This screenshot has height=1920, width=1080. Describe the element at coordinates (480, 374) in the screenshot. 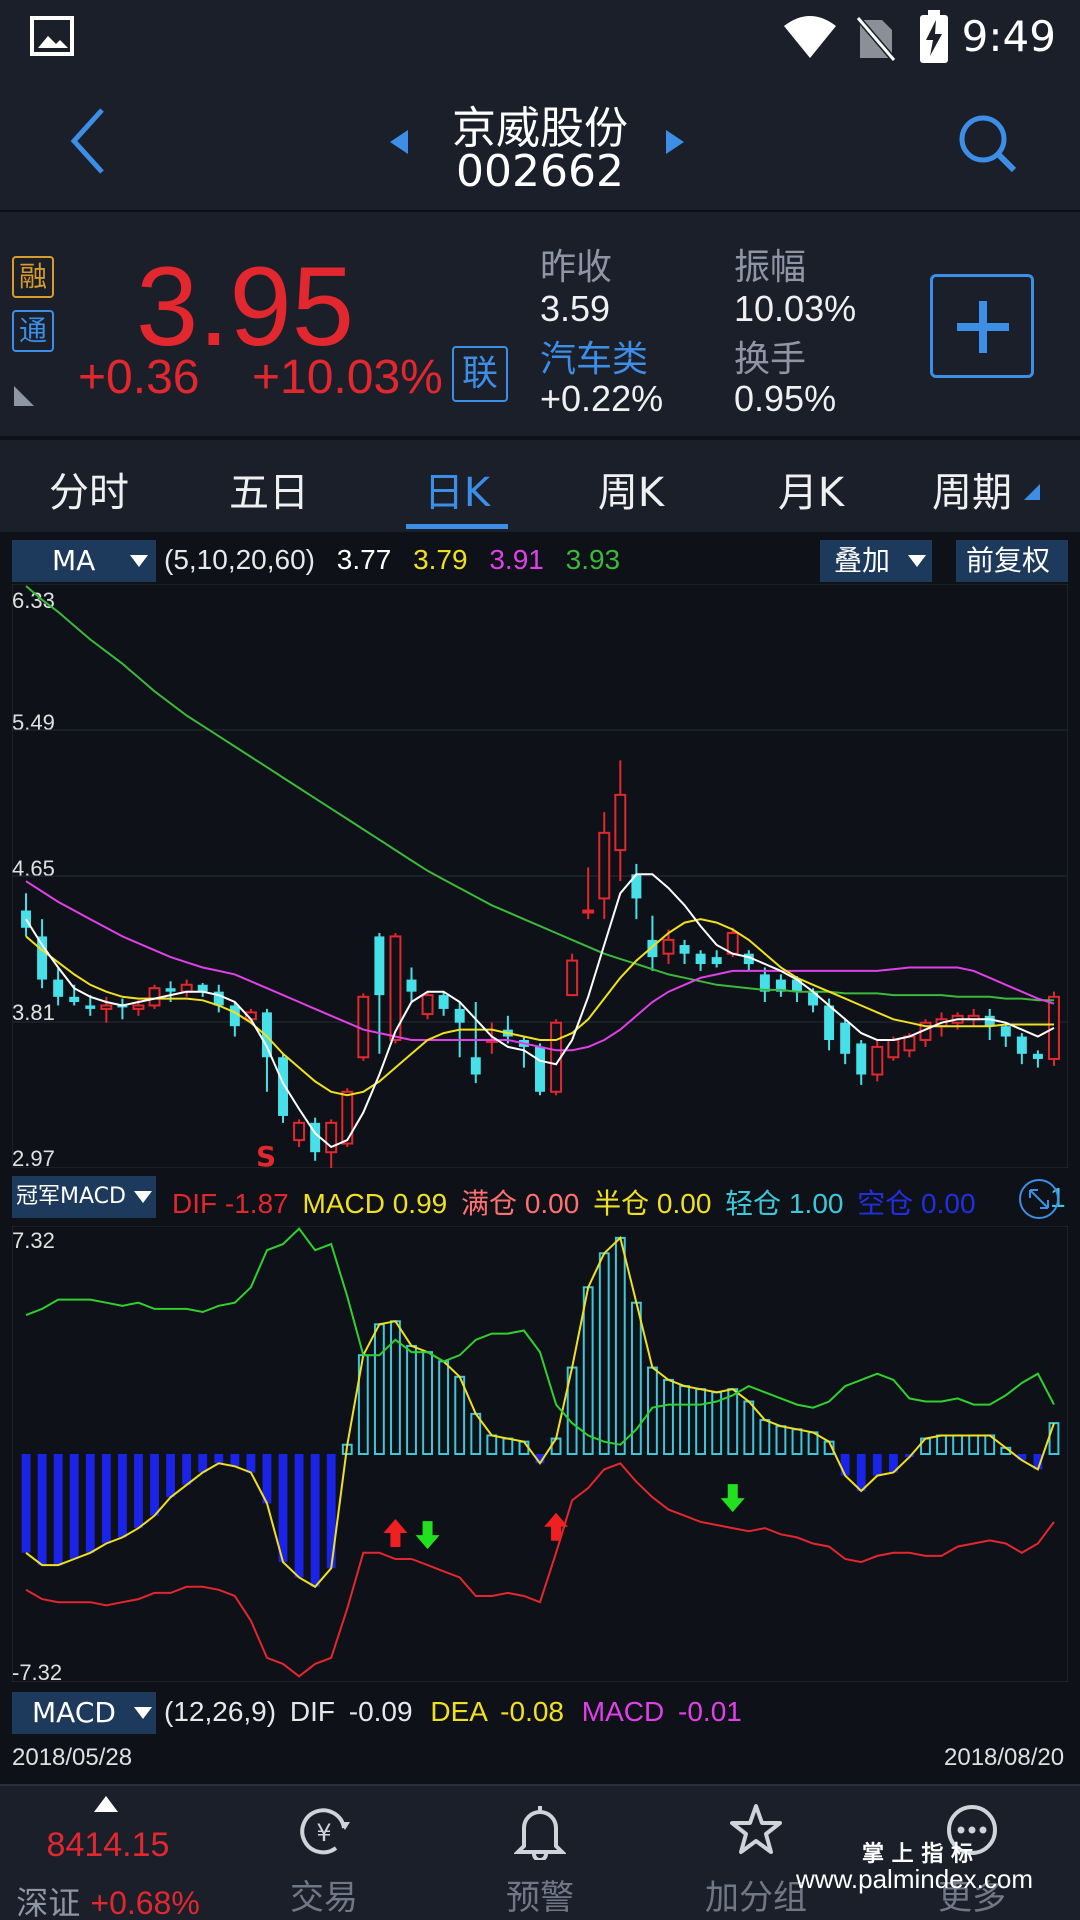

I see `lian-badge: 联` at that location.